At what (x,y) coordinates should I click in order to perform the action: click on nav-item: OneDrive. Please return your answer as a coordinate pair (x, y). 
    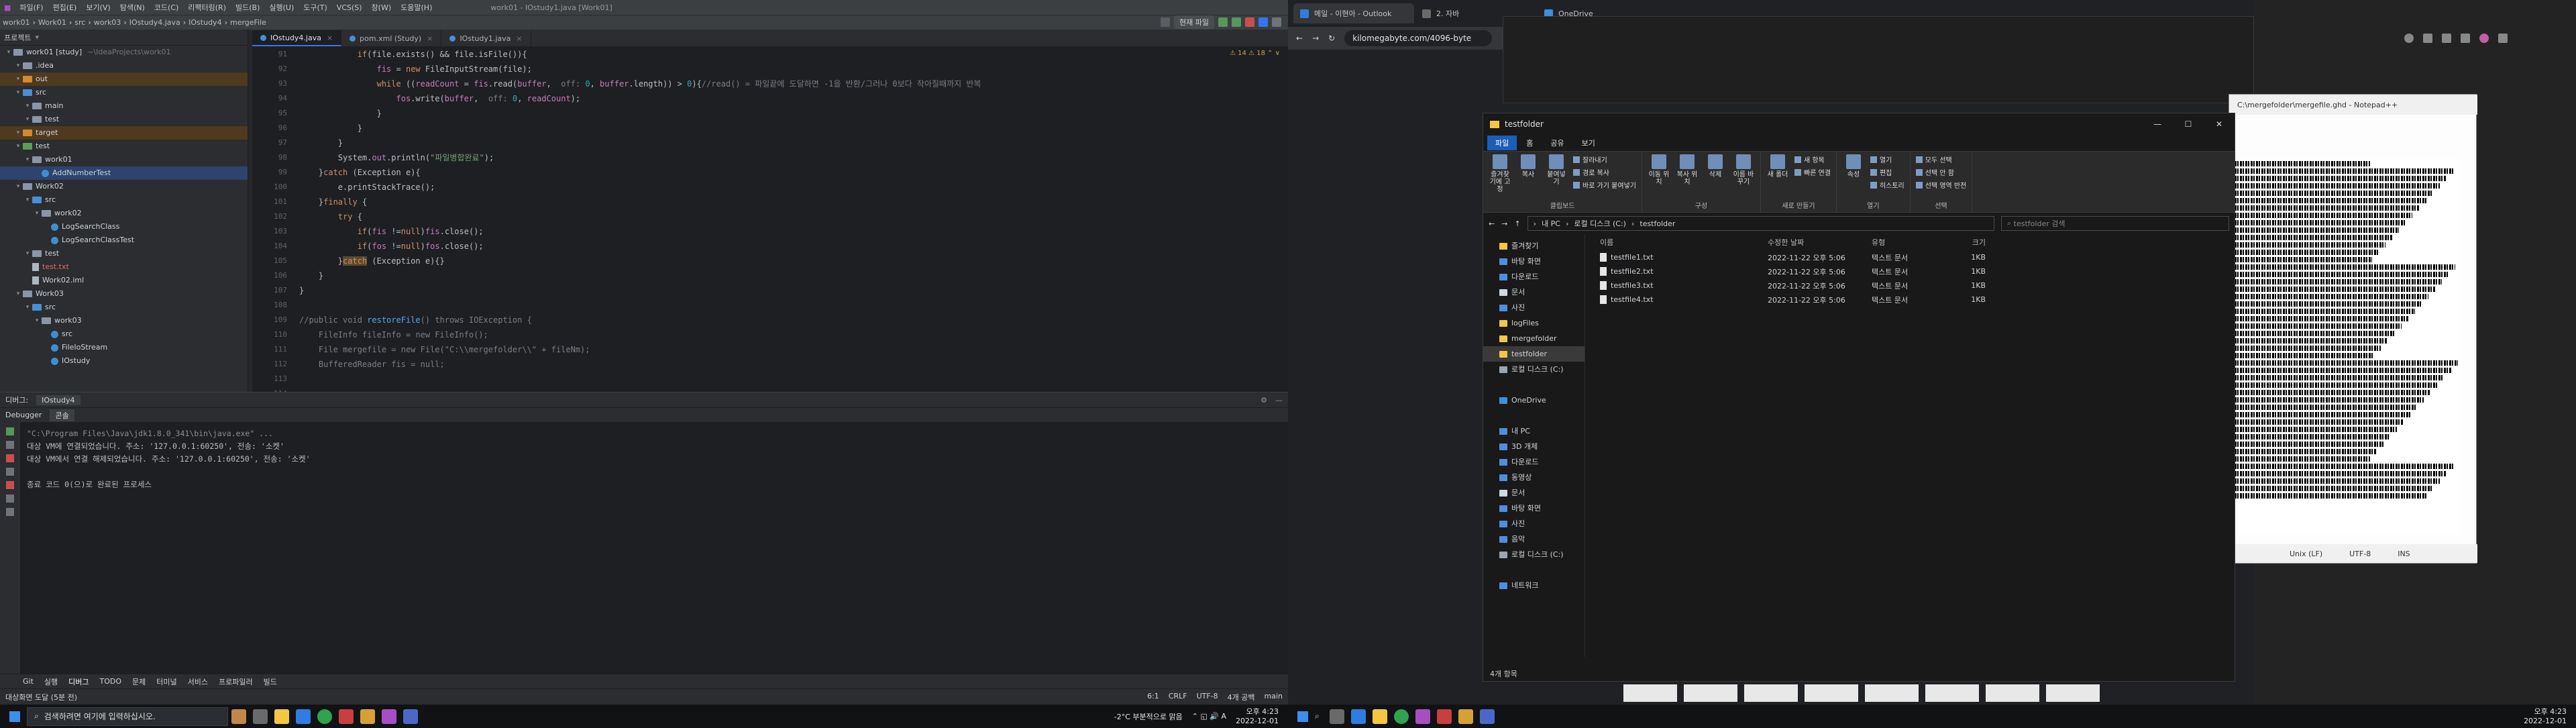
    Looking at the image, I should click on (1534, 400).